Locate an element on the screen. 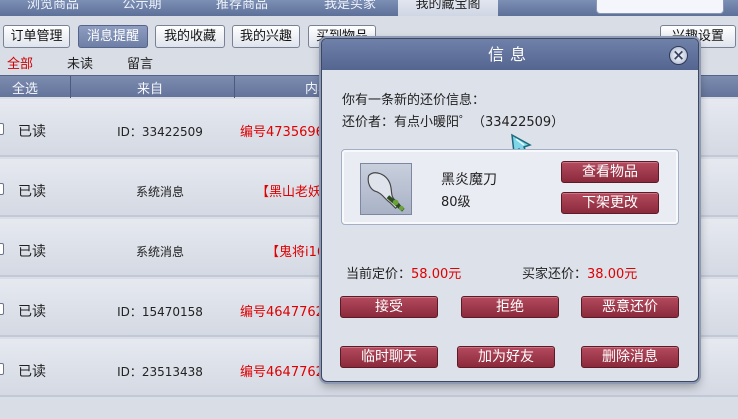 The height and width of the screenshot is (419, 738). blade-icon is located at coordinates (386, 189).